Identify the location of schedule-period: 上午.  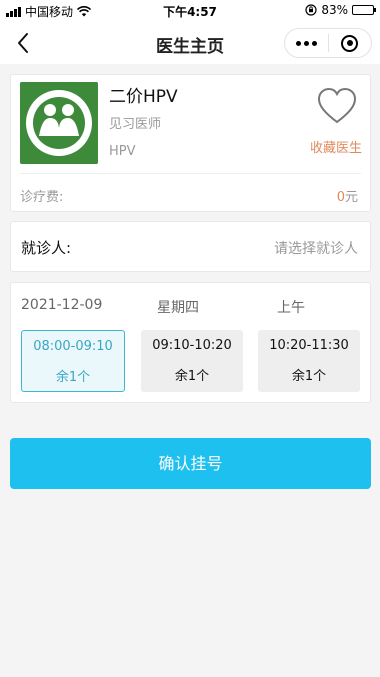
(291, 308).